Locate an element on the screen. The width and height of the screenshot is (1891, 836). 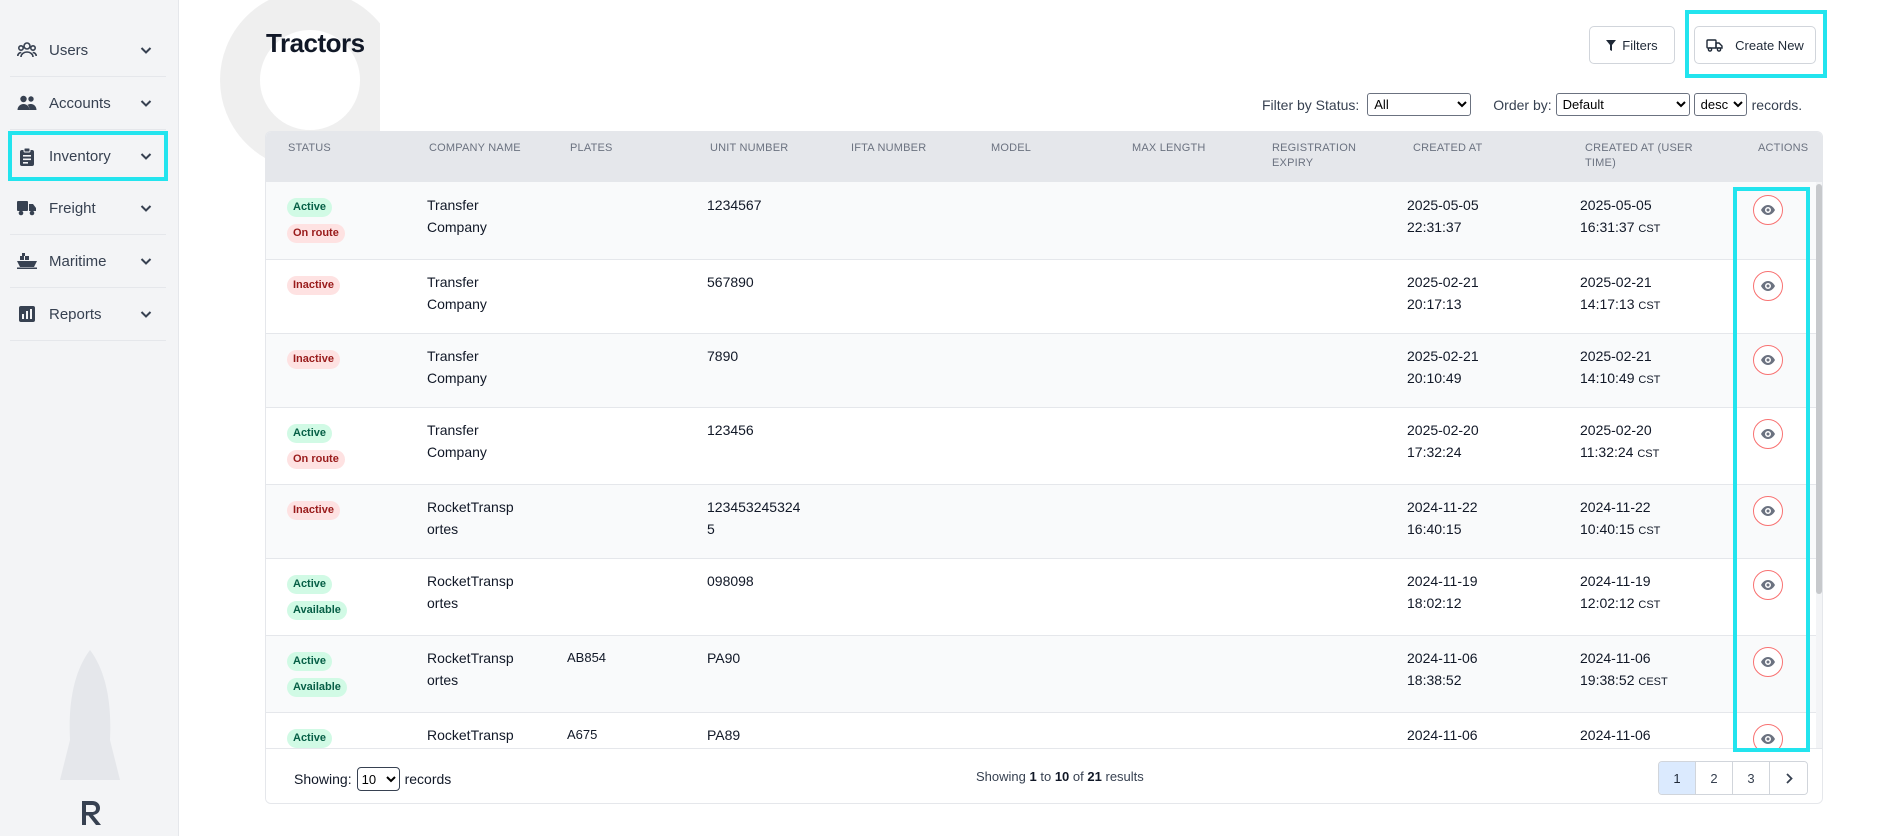
results-summary: Showing 1 to 10 of 21 results is located at coordinates (1060, 776).